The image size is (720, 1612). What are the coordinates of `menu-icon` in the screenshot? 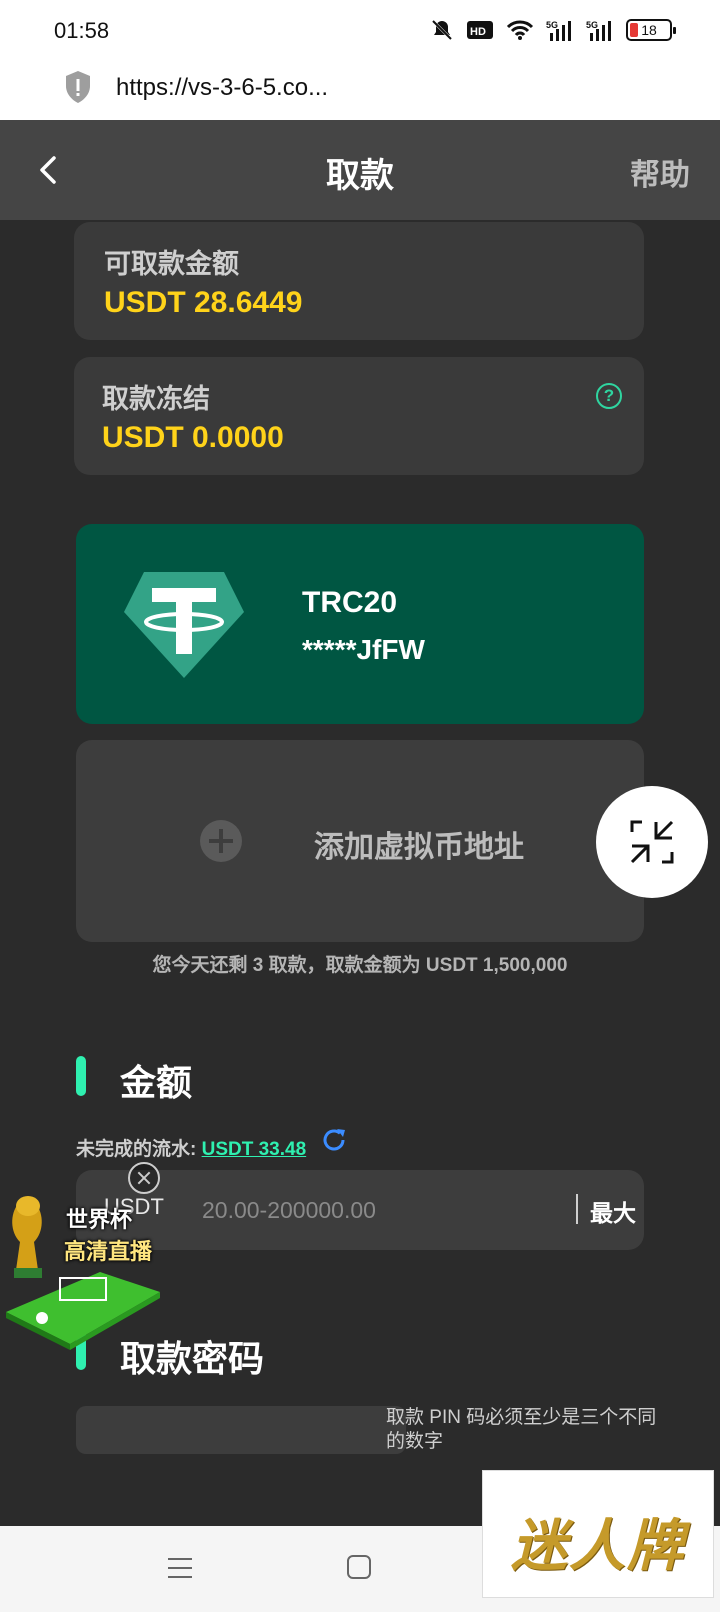 It's located at (180, 1568).